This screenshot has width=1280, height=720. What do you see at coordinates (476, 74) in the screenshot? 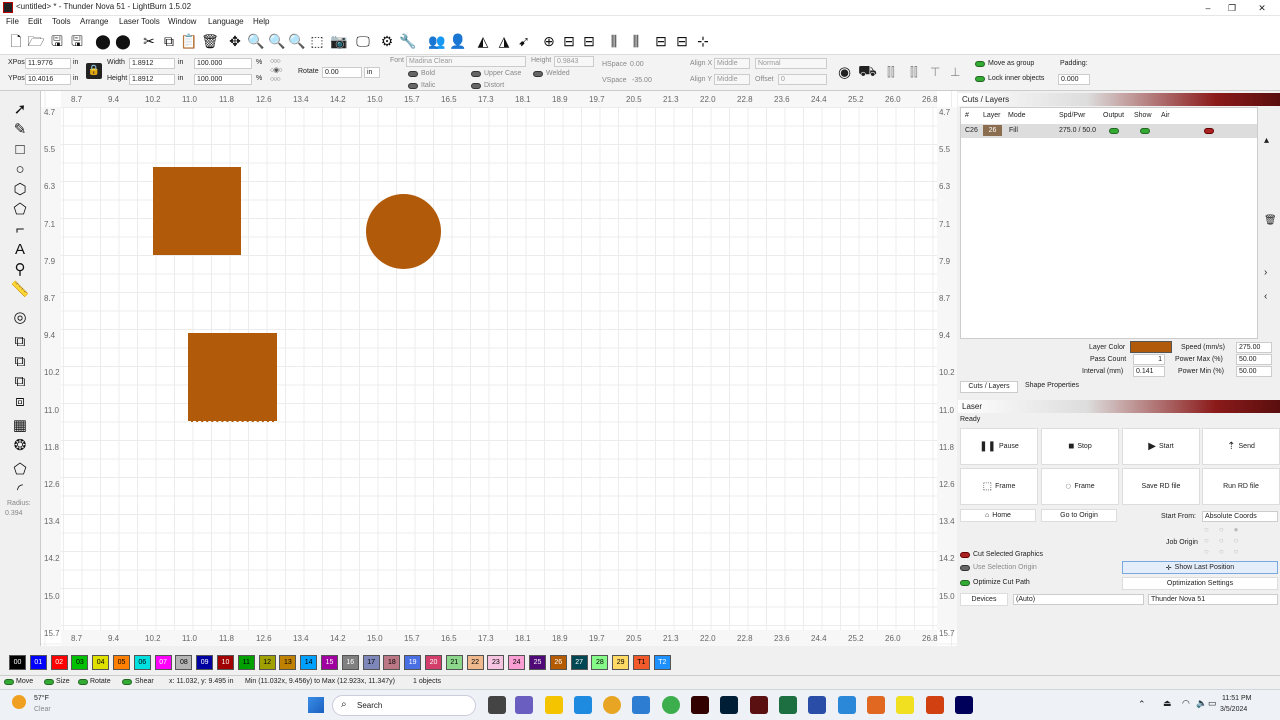
I see `upper-case-toggle` at bounding box center [476, 74].